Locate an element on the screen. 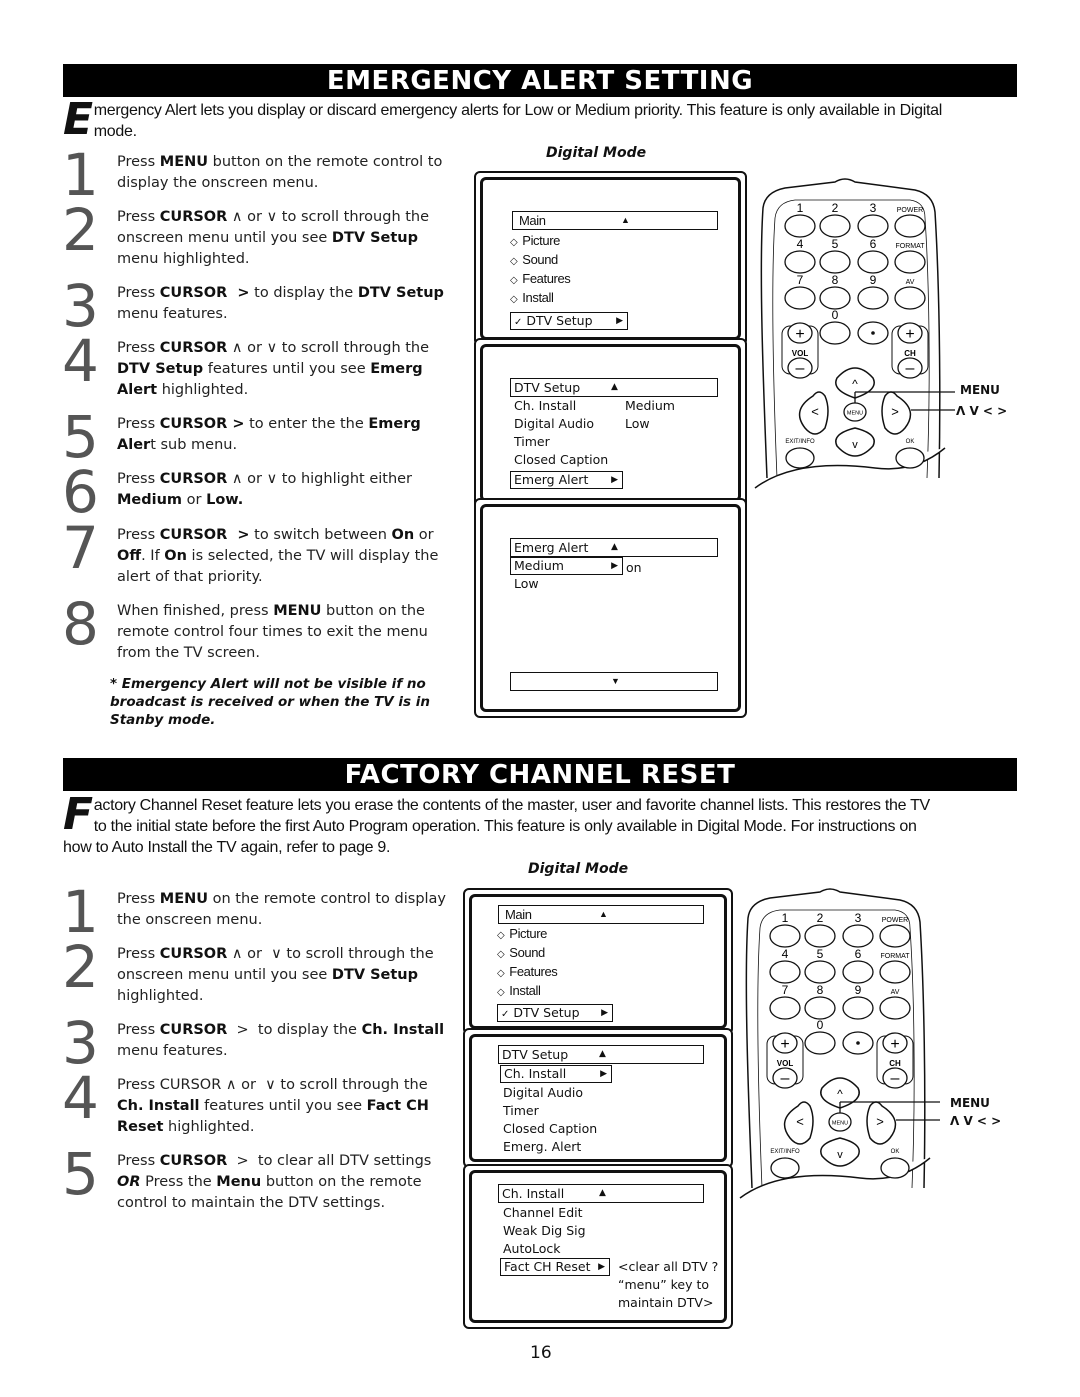  step-number: 3 is located at coordinates (80, 306).